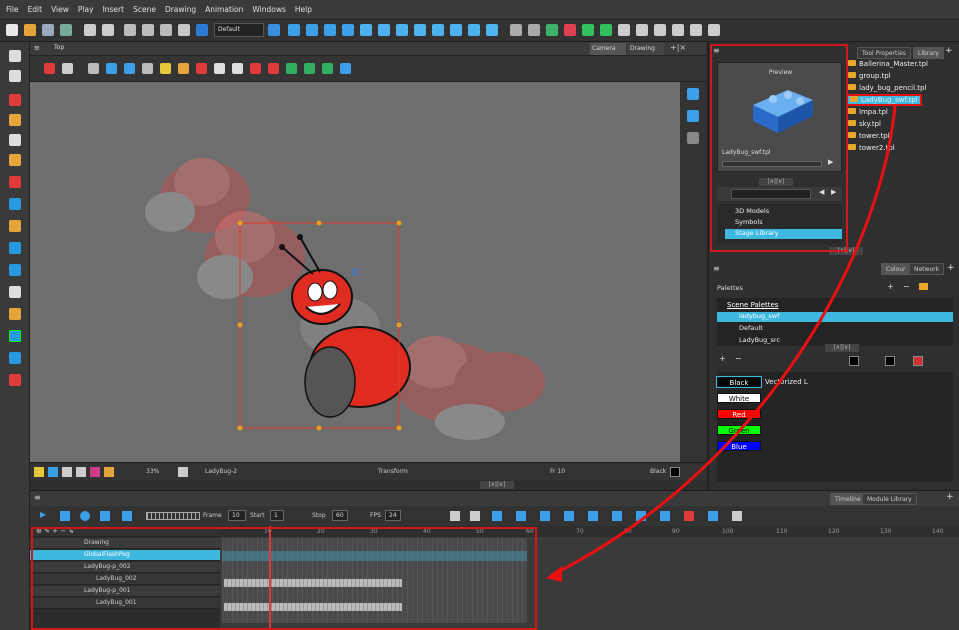 This screenshot has width=959, height=630. What do you see at coordinates (48, 30) in the screenshot?
I see `save-icon` at bounding box center [48, 30].